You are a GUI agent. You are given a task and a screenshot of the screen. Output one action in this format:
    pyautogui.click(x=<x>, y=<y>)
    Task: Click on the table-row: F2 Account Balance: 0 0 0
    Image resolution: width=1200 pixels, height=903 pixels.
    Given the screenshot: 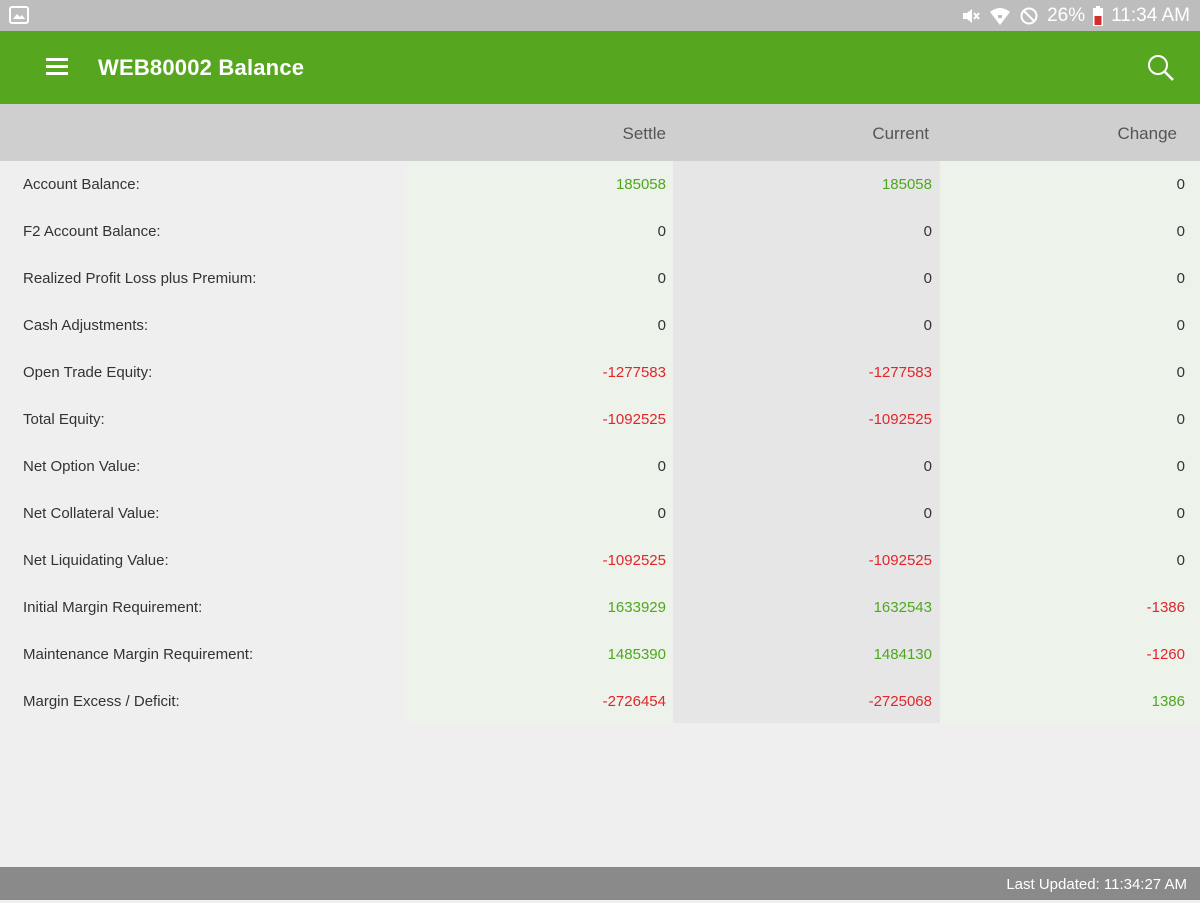 What is the action you would take?
    pyautogui.click(x=600, y=231)
    